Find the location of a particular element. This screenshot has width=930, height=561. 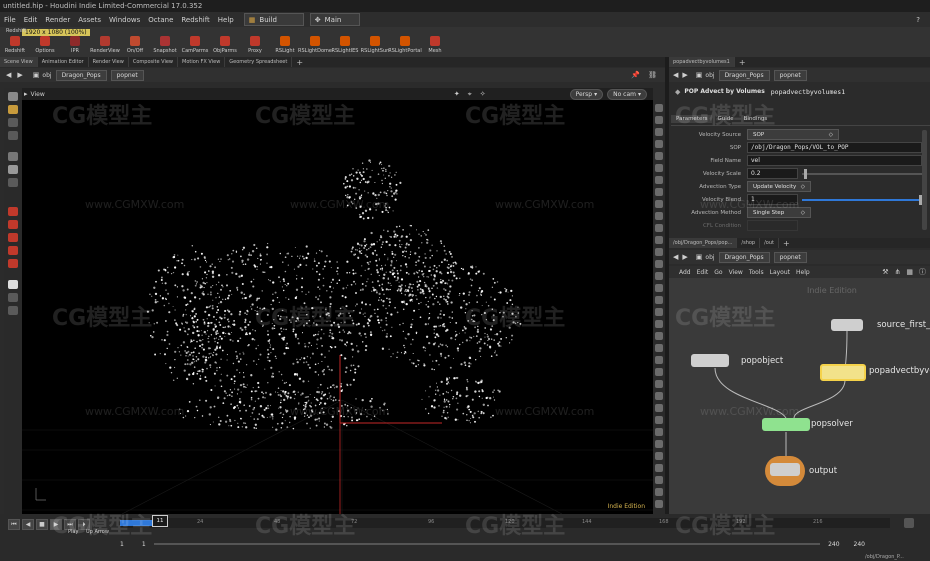

mesh-tool: Mesh is located at coordinates (435, 40).